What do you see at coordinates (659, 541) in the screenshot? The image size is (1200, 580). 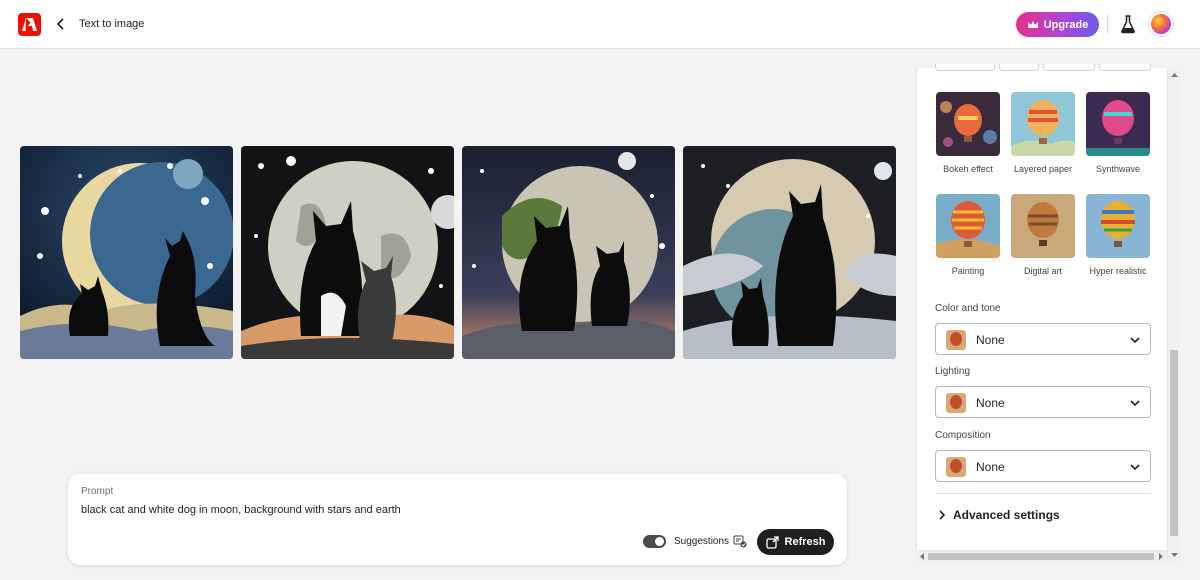 I see `toggle-knob` at bounding box center [659, 541].